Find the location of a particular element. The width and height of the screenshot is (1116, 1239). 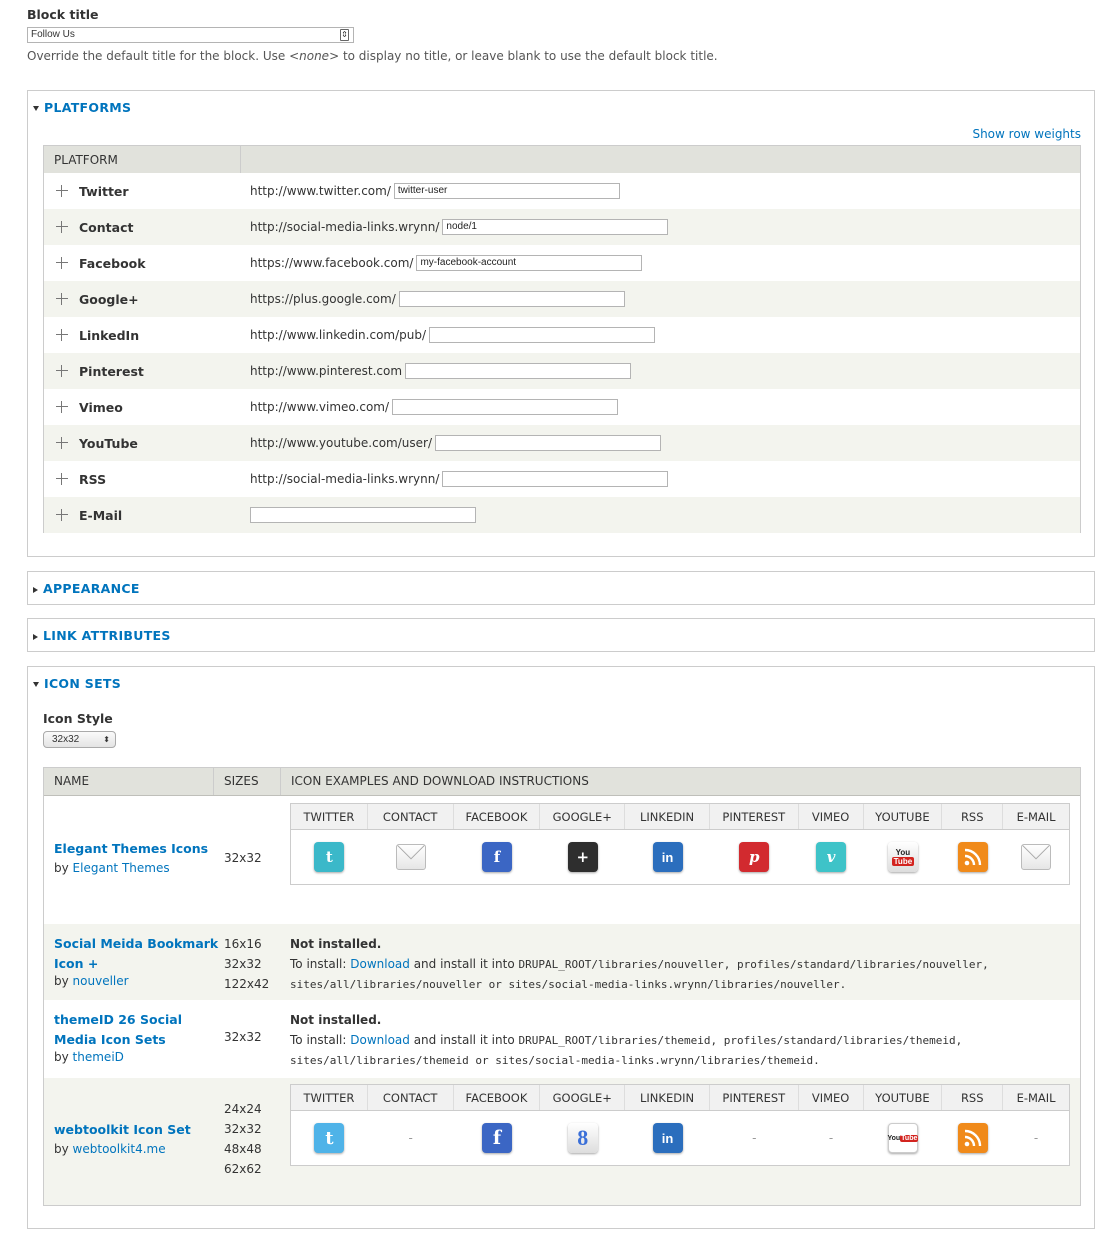

platform-url-prefix: https://www.facebook.com/ is located at coordinates (332, 263).